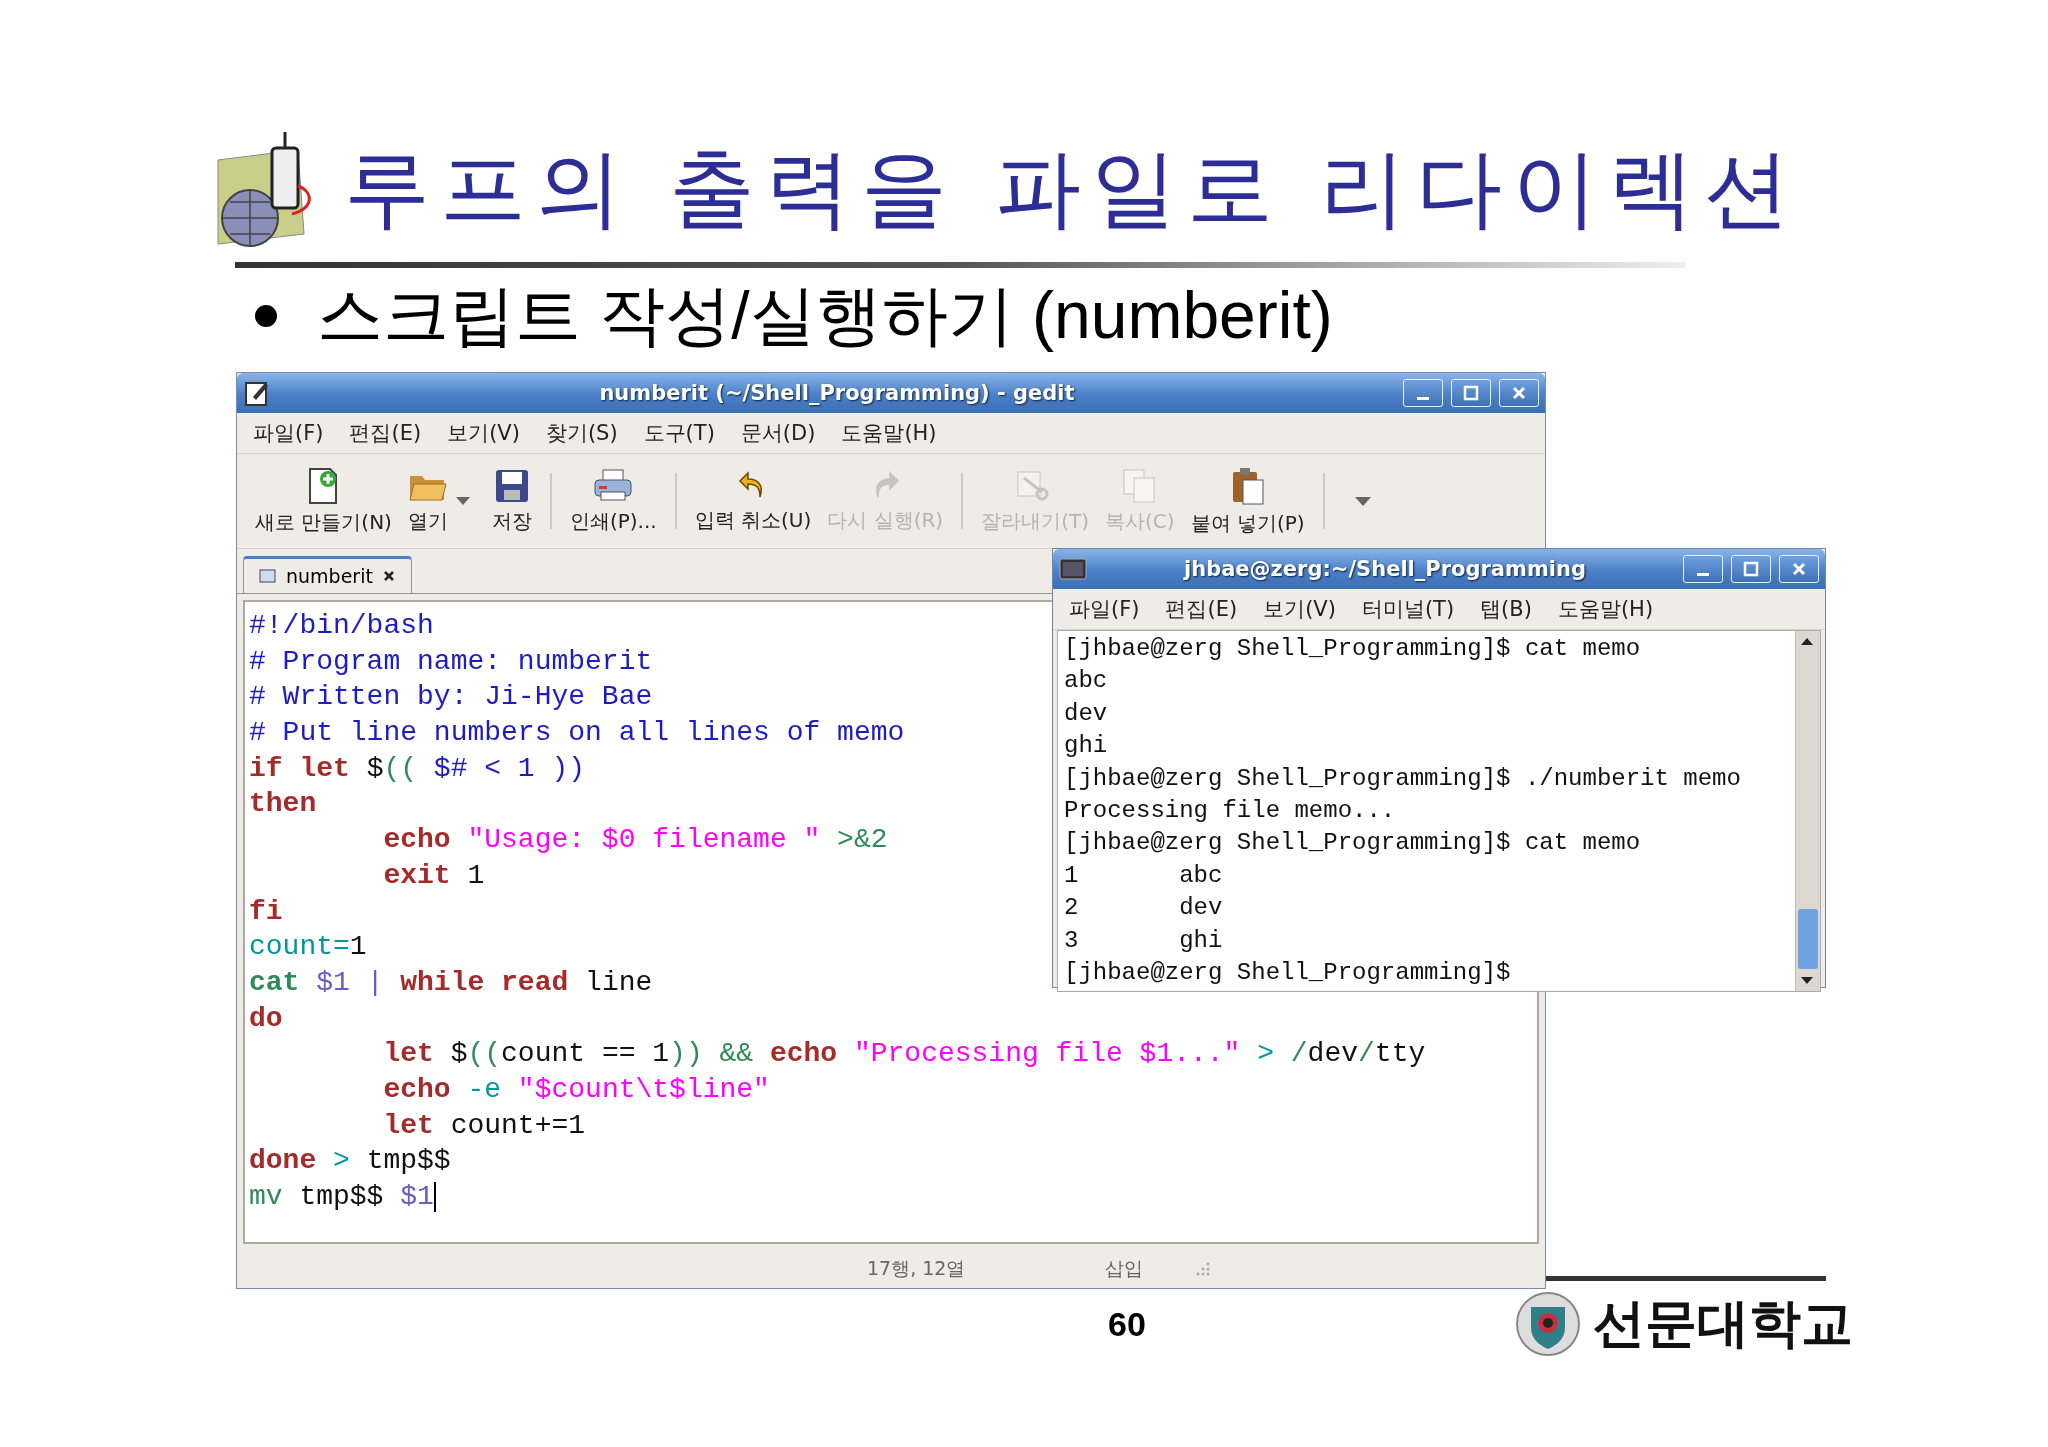 This screenshot has height=1447, width=2048. I want to click on page-number: 60, so click(1127, 1324).